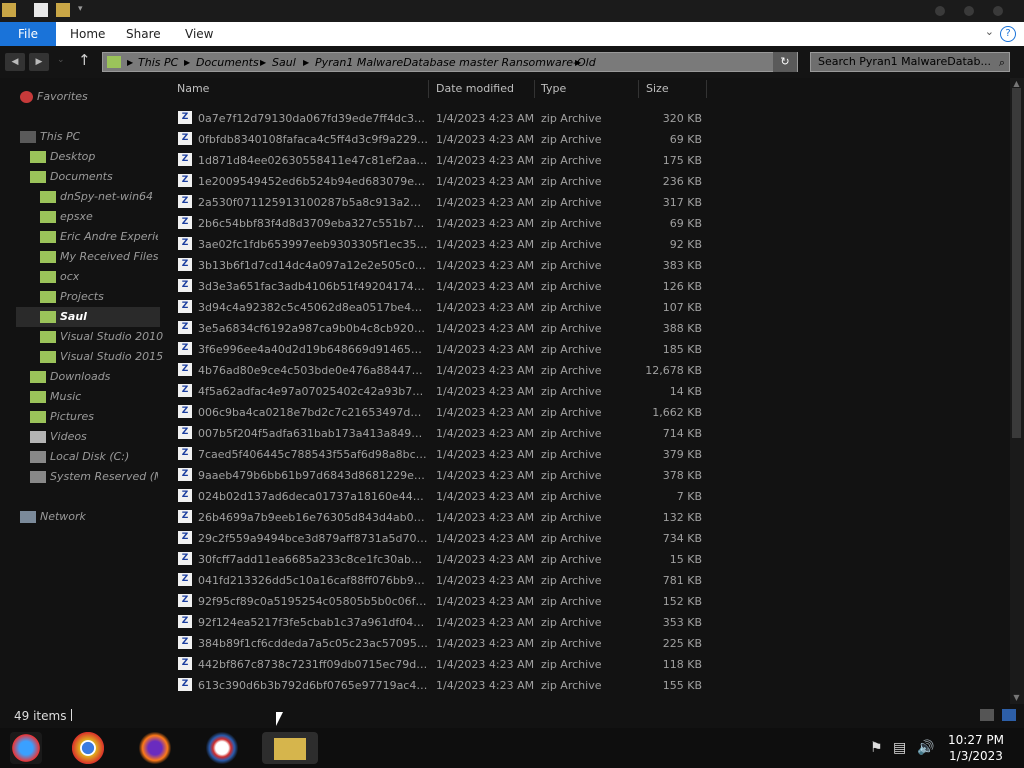 Image resolution: width=1024 pixels, height=768 pixels. Describe the element at coordinates (9, 10) in the screenshot. I see `explorer-folder-icon` at that location.